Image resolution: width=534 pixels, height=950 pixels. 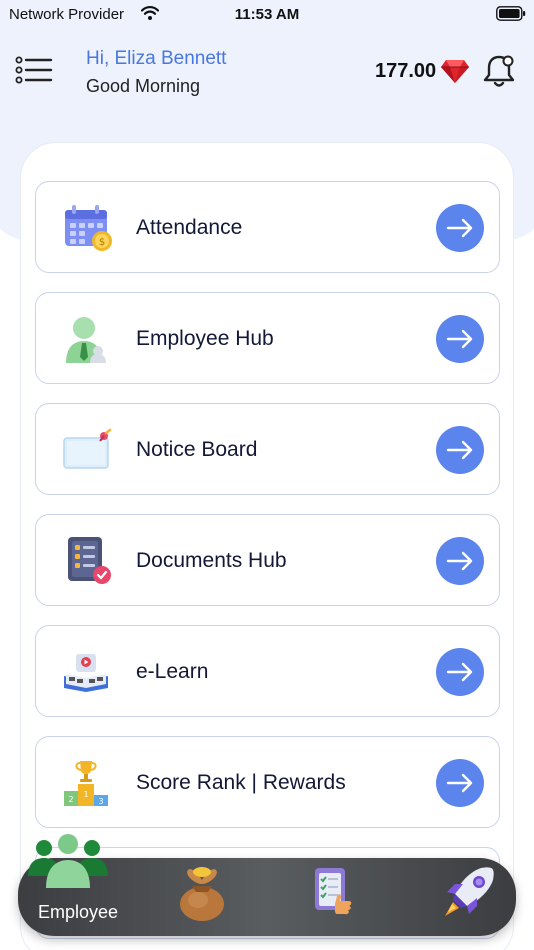 I want to click on clipboard-thumbs-up-icon, so click(x=333, y=891).